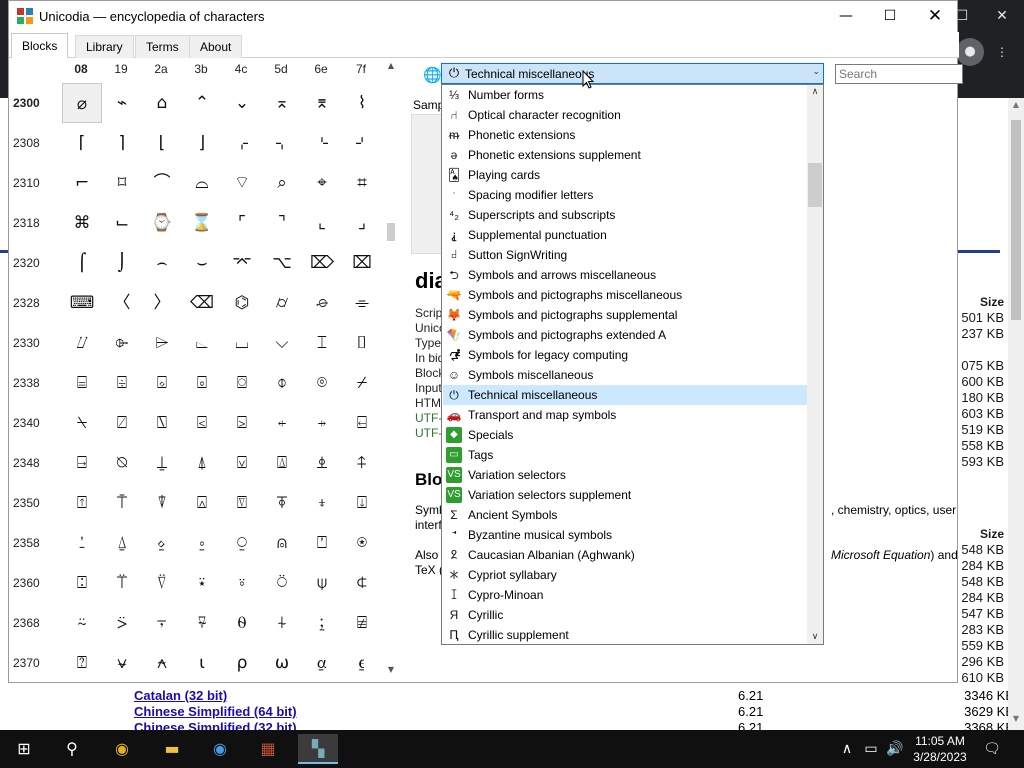  What do you see at coordinates (625, 175) in the screenshot?
I see `dropdown-item: 🂡 Playing cards` at bounding box center [625, 175].